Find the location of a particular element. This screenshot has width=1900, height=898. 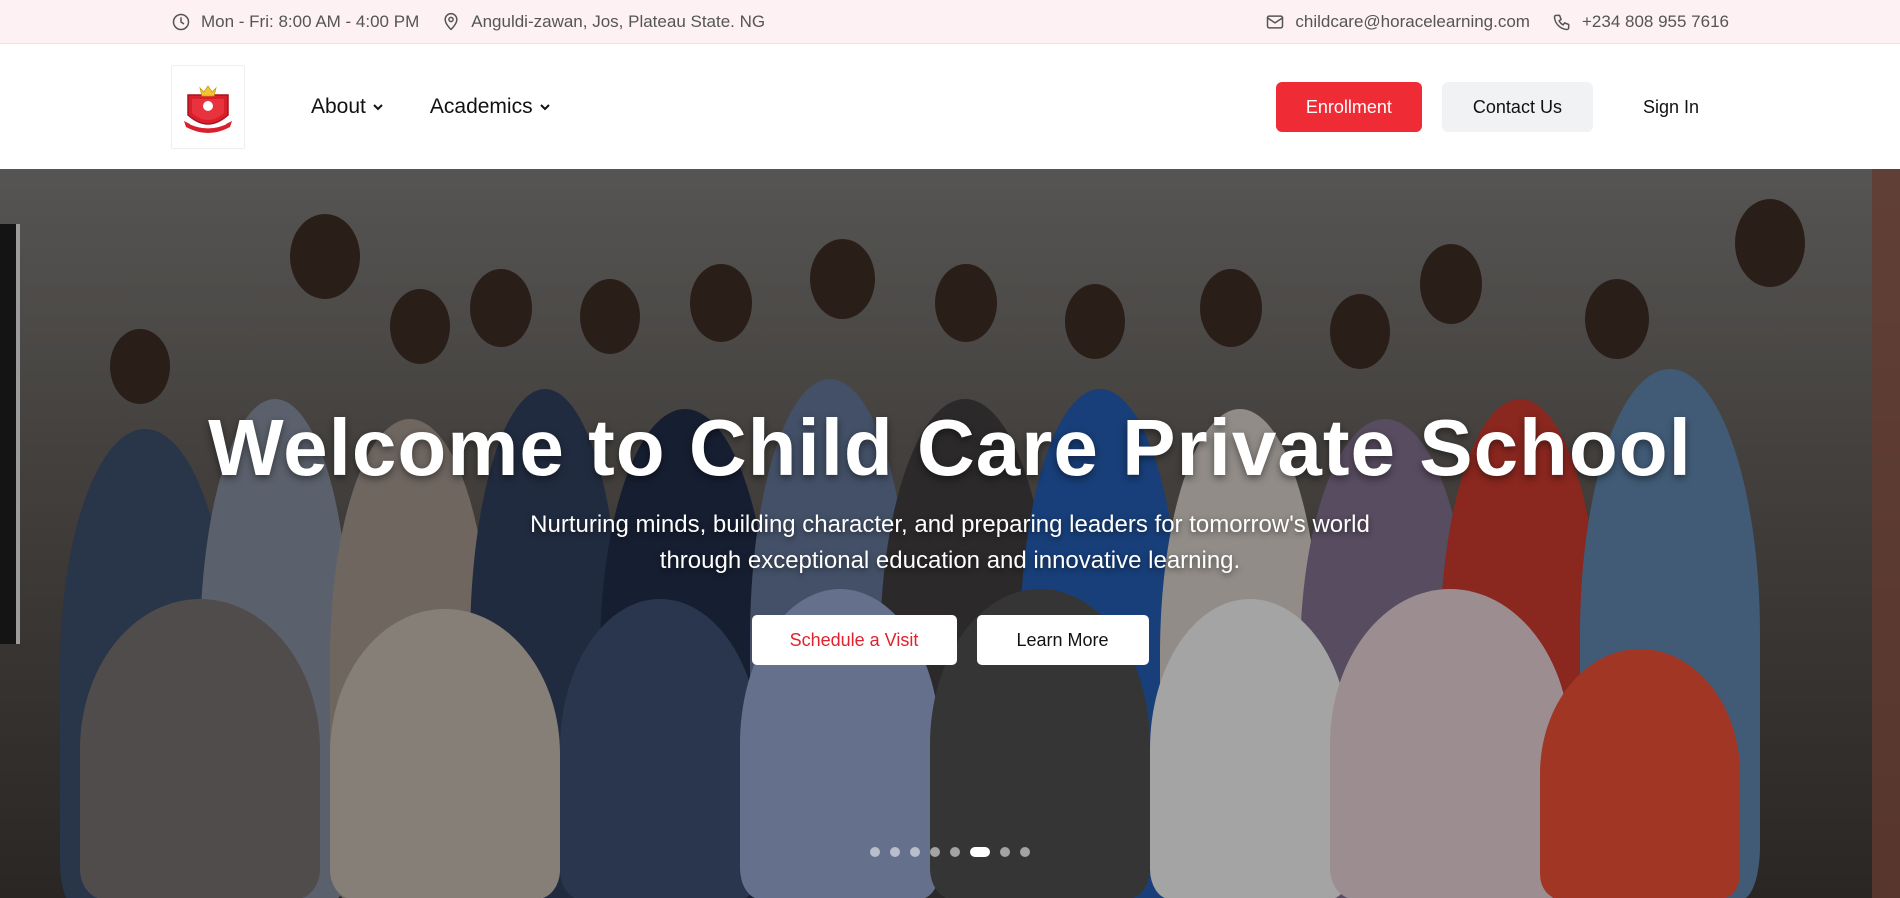

nav-about-label: About is located at coordinates (338, 106).